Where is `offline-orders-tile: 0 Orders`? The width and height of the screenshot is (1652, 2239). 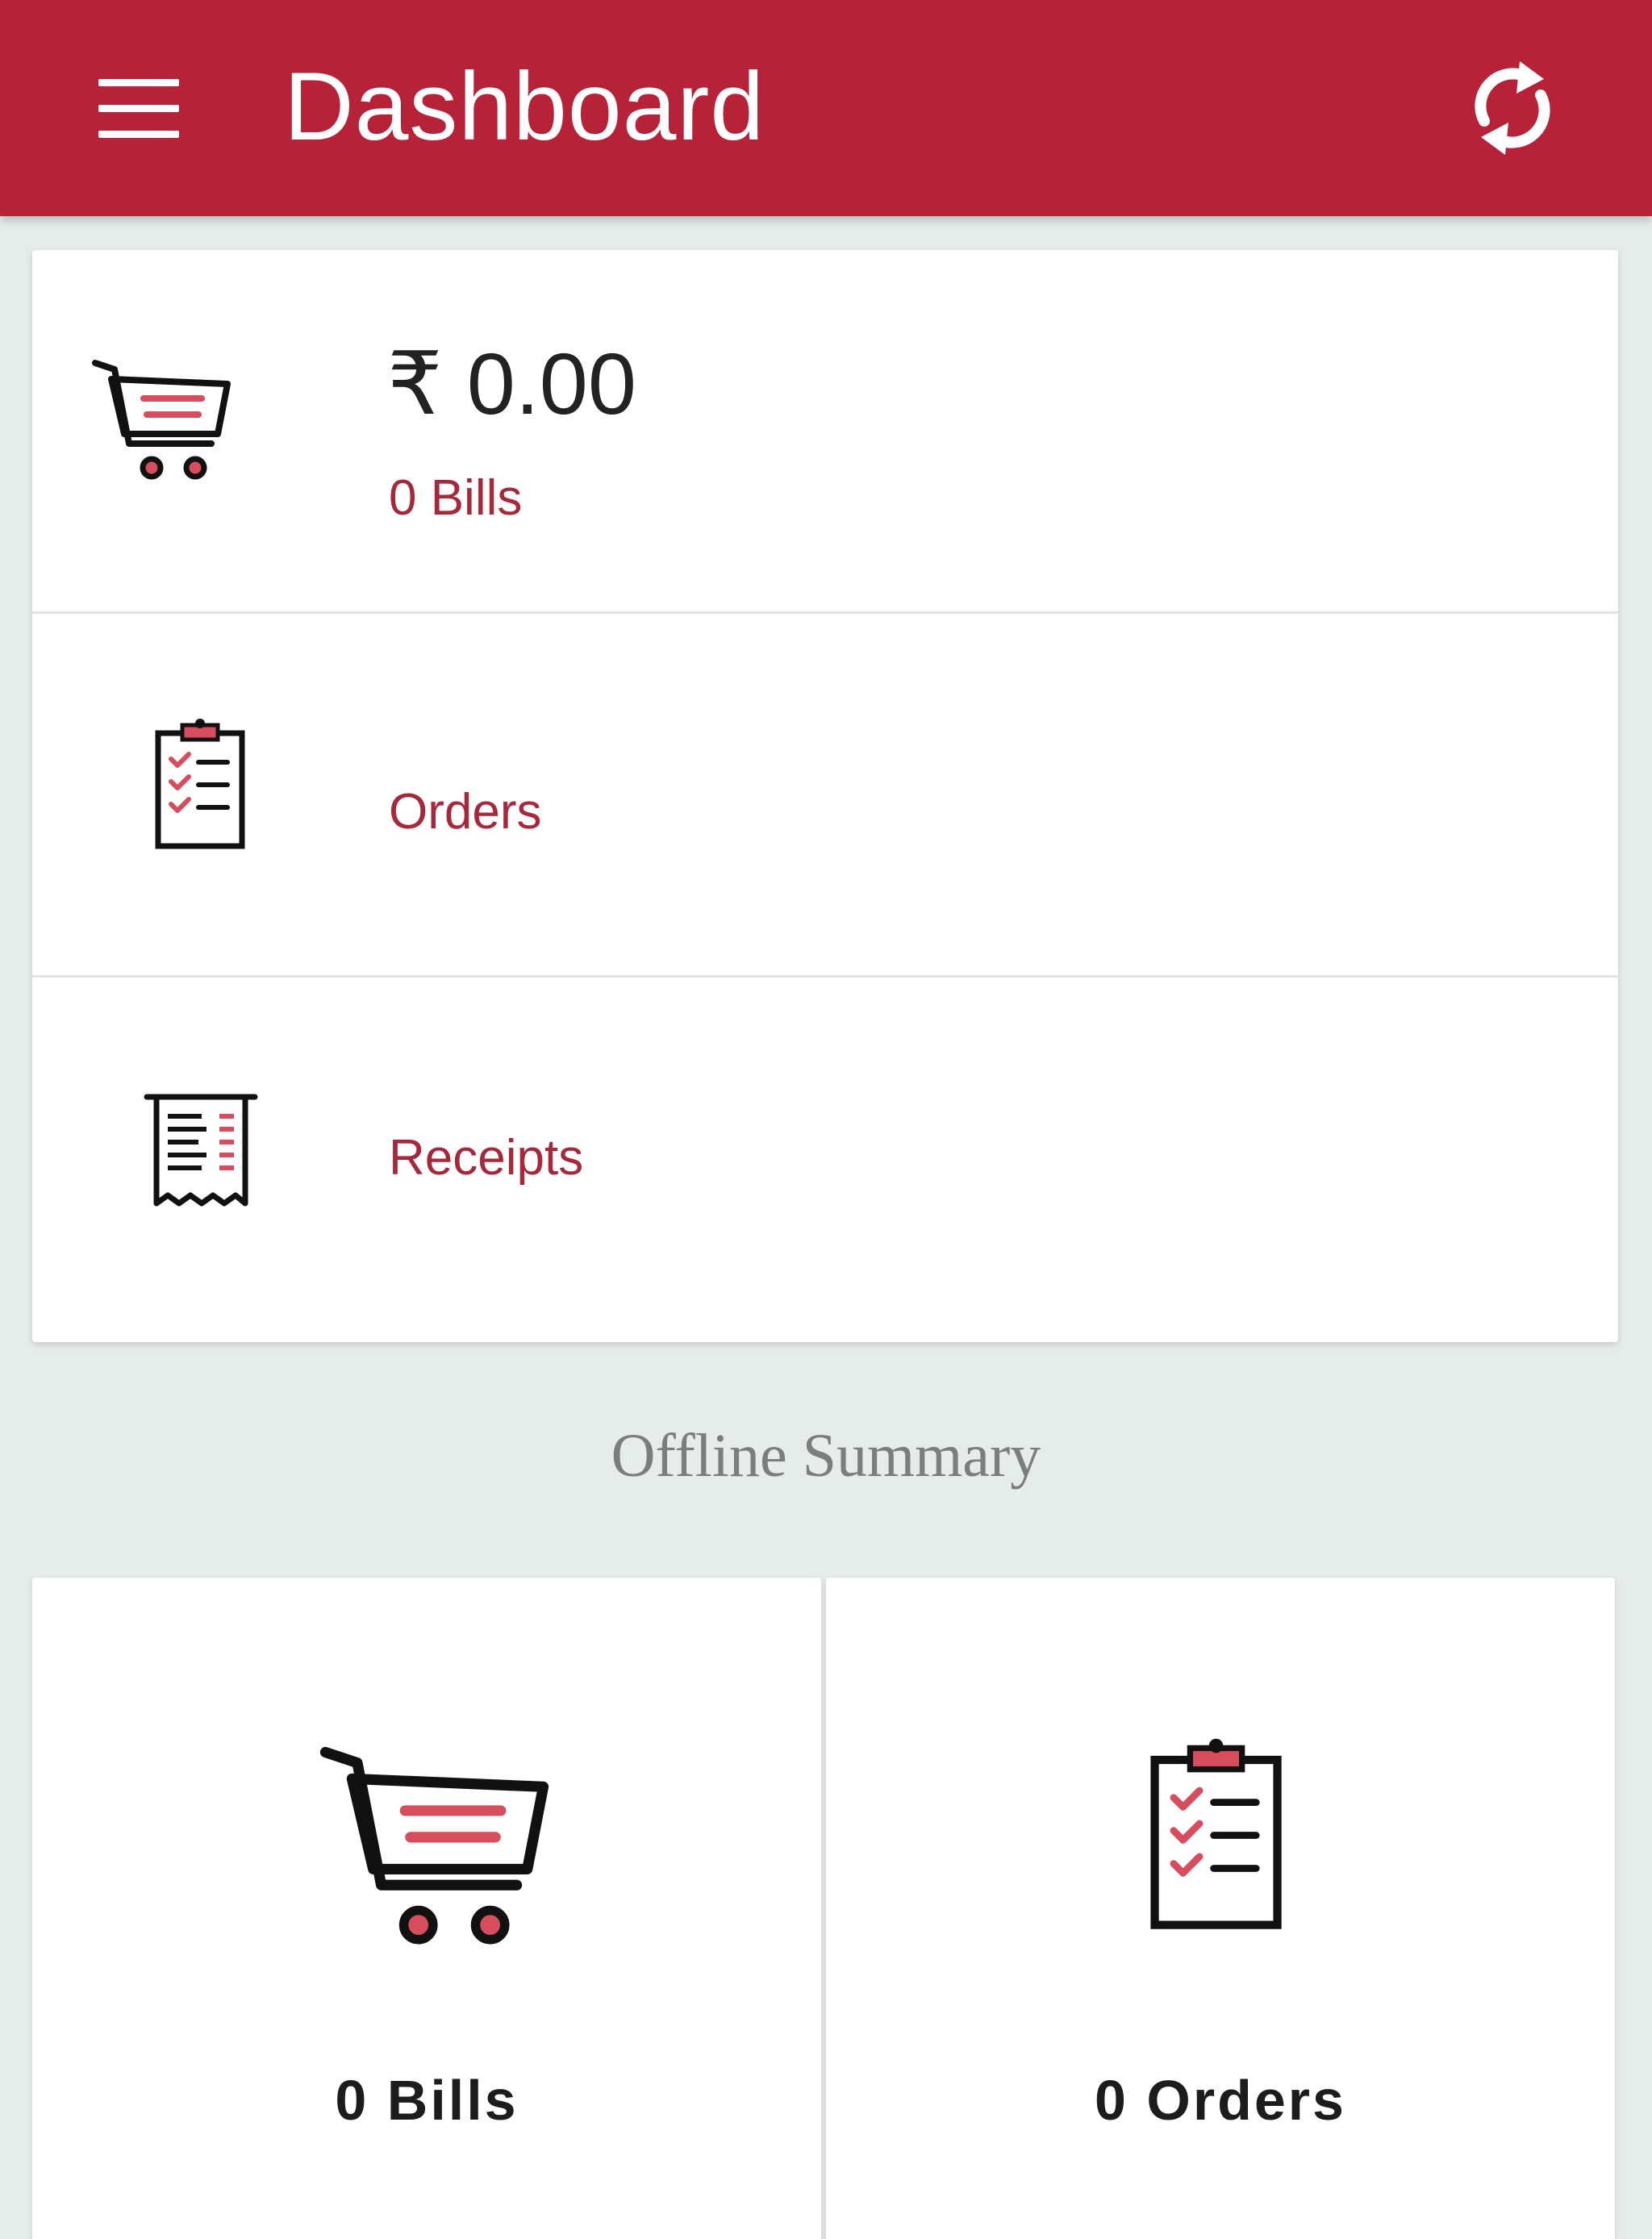 offline-orders-tile: 0 Orders is located at coordinates (1221, 1908).